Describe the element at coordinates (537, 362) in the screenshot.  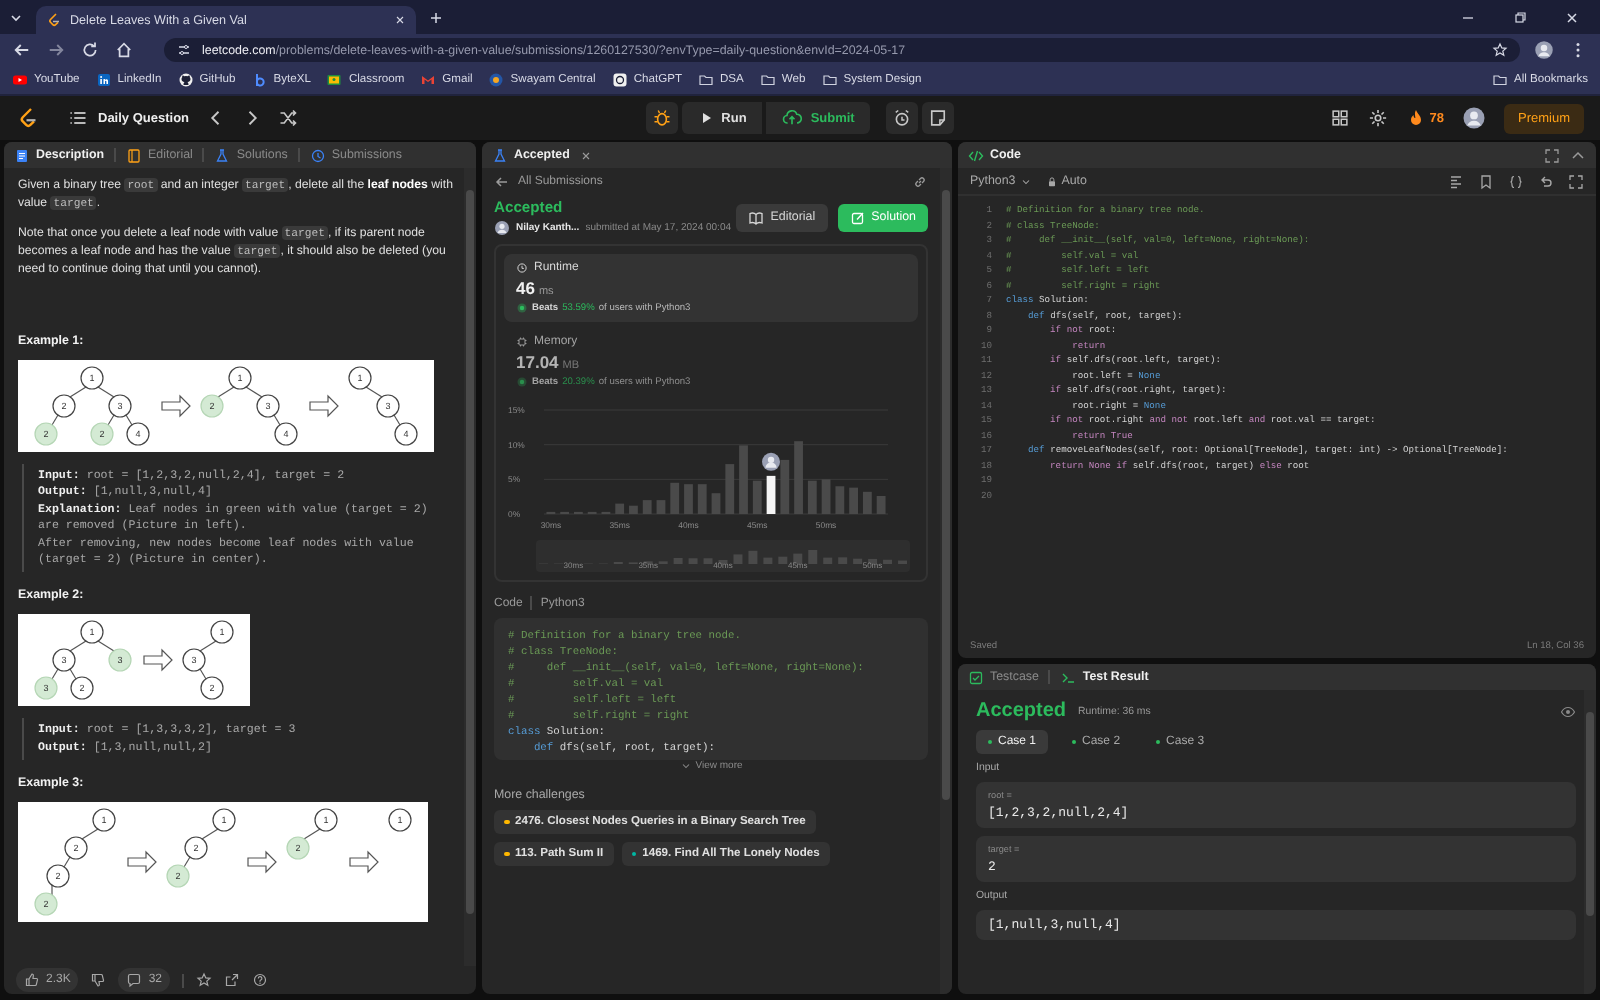
I see `metric-value: 17.04` at that location.